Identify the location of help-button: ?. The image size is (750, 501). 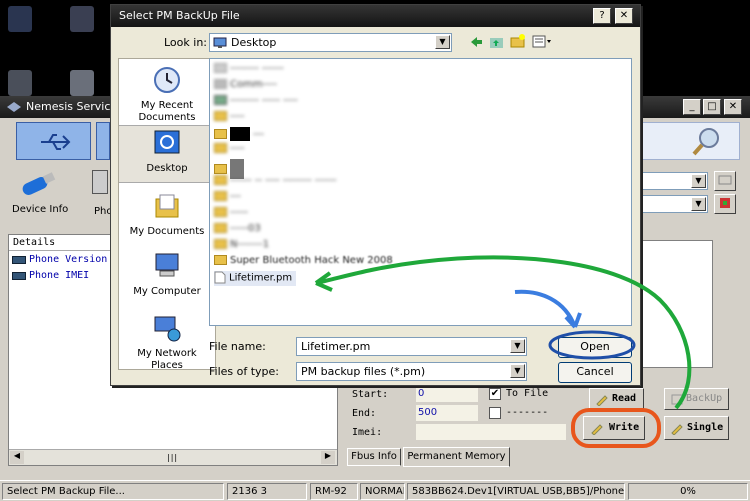
(602, 16).